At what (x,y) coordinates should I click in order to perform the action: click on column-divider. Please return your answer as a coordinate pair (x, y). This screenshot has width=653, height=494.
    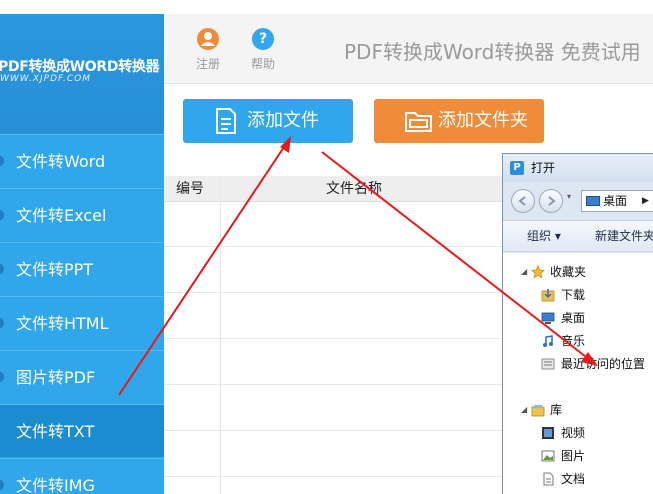
    Looking at the image, I should click on (220, 335).